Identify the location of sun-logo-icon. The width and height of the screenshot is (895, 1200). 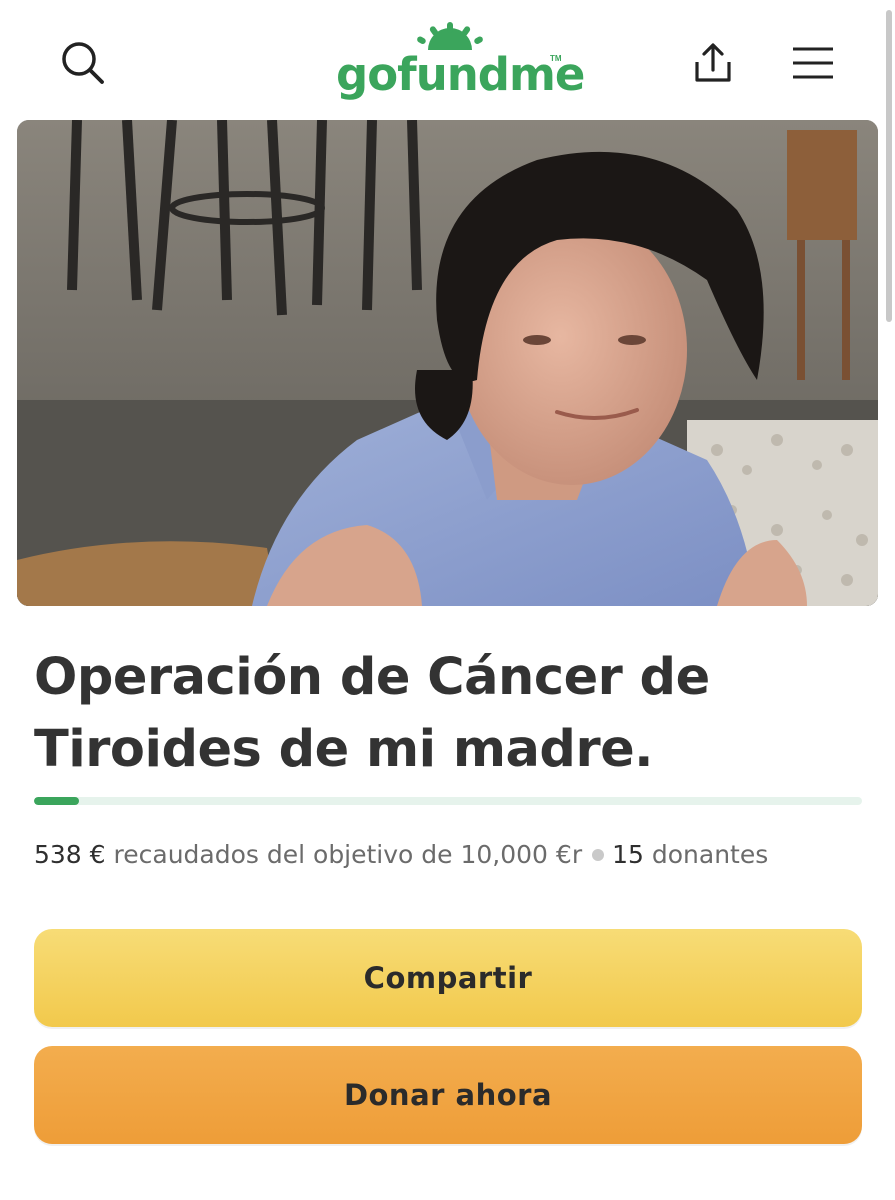
(450, 36).